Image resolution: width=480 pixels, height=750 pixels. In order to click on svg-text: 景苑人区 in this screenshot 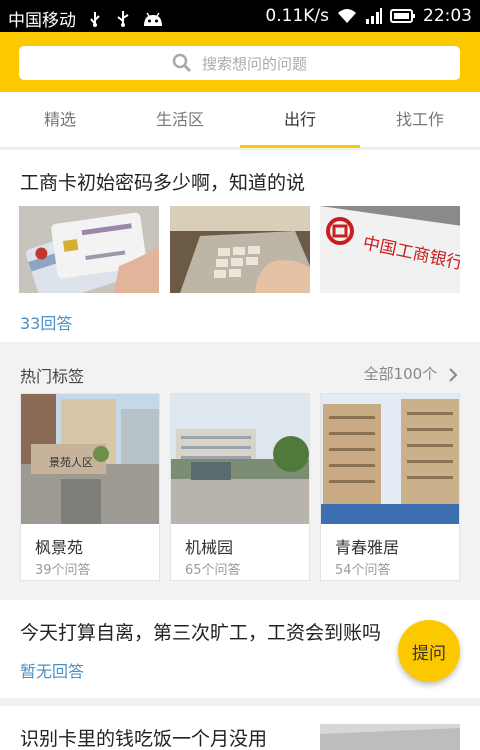, I will do `click(71, 462)`.